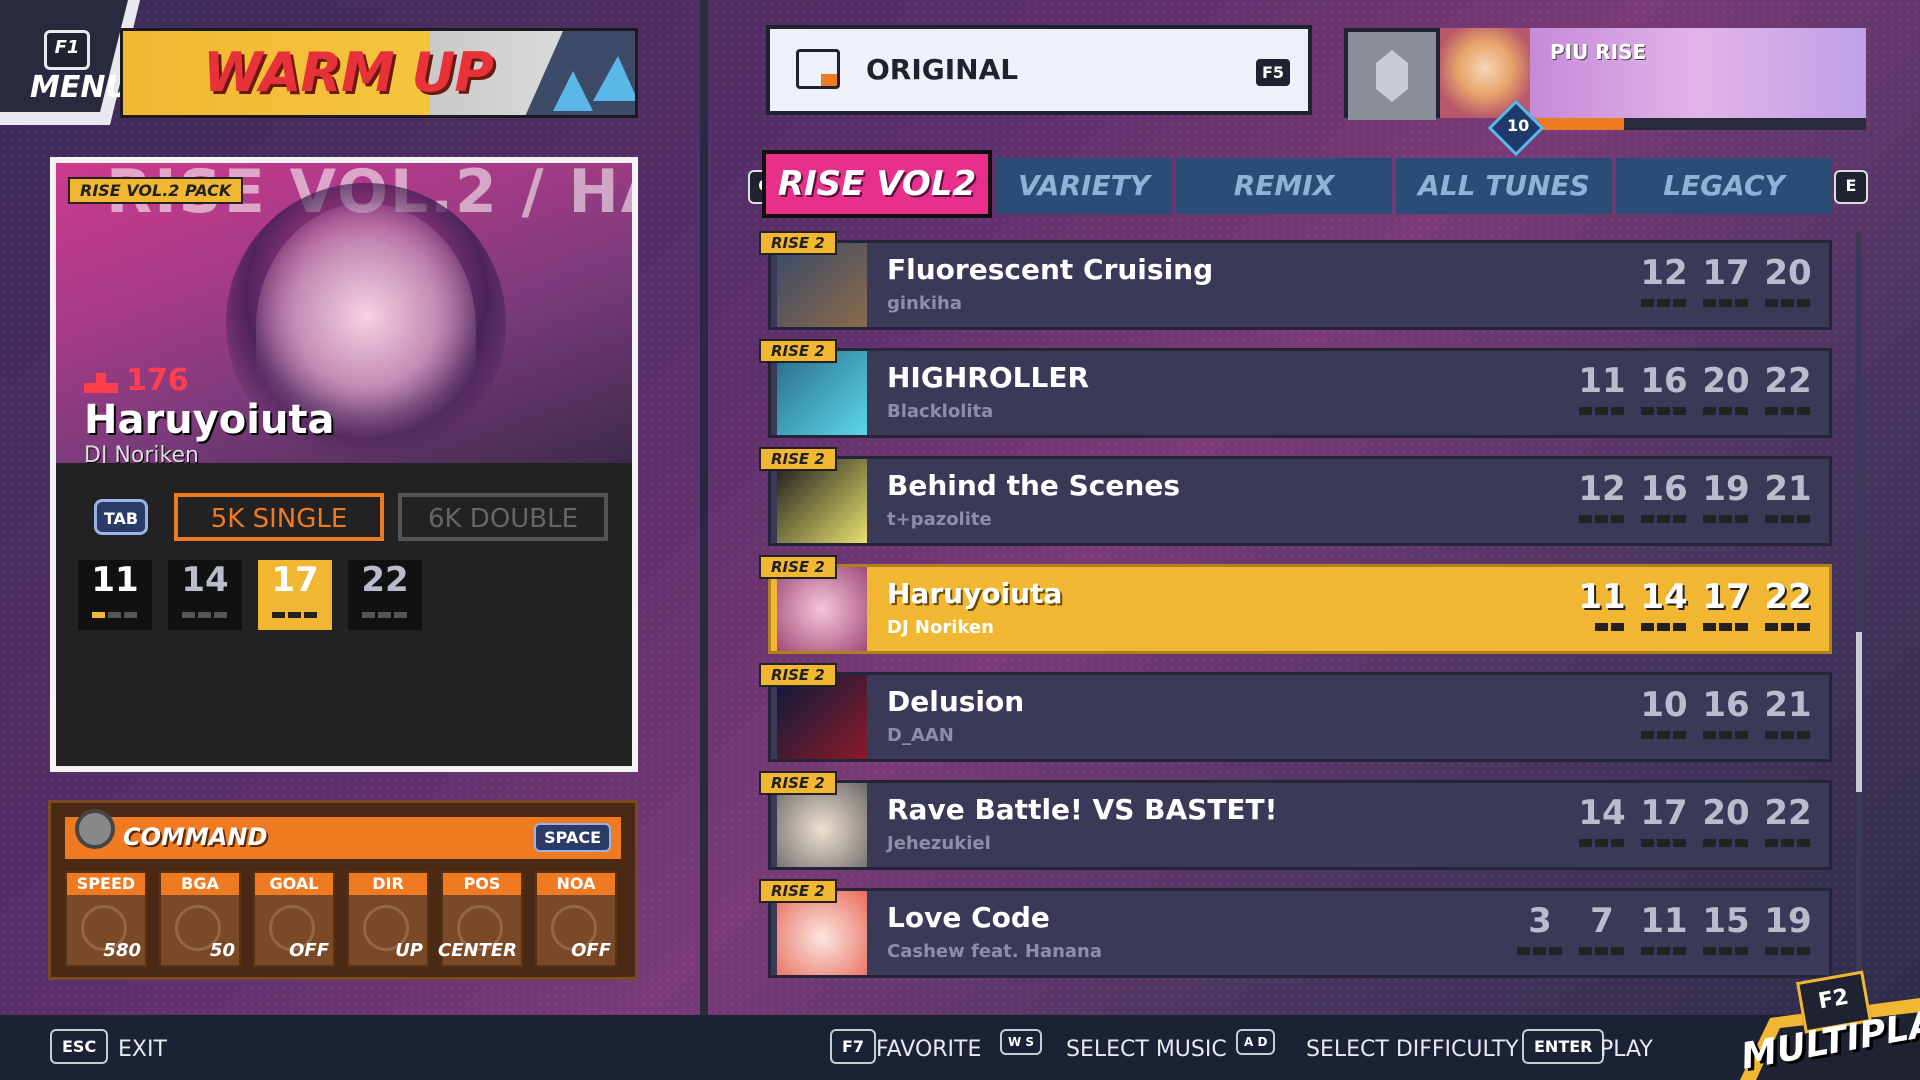  What do you see at coordinates (121, 517) in the screenshot?
I see `tab-key: TAB` at bounding box center [121, 517].